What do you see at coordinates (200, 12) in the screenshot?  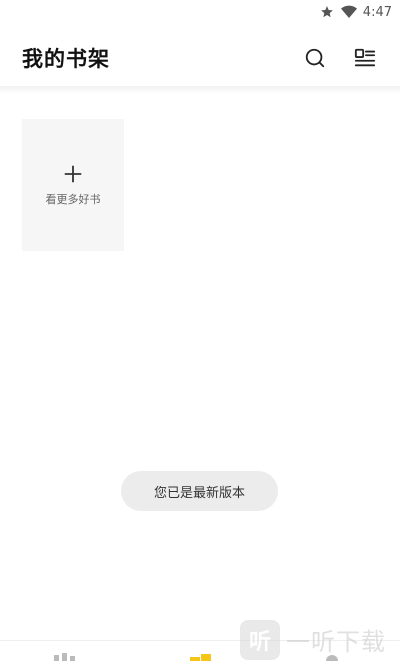 I see `status-bar: 4:47` at bounding box center [200, 12].